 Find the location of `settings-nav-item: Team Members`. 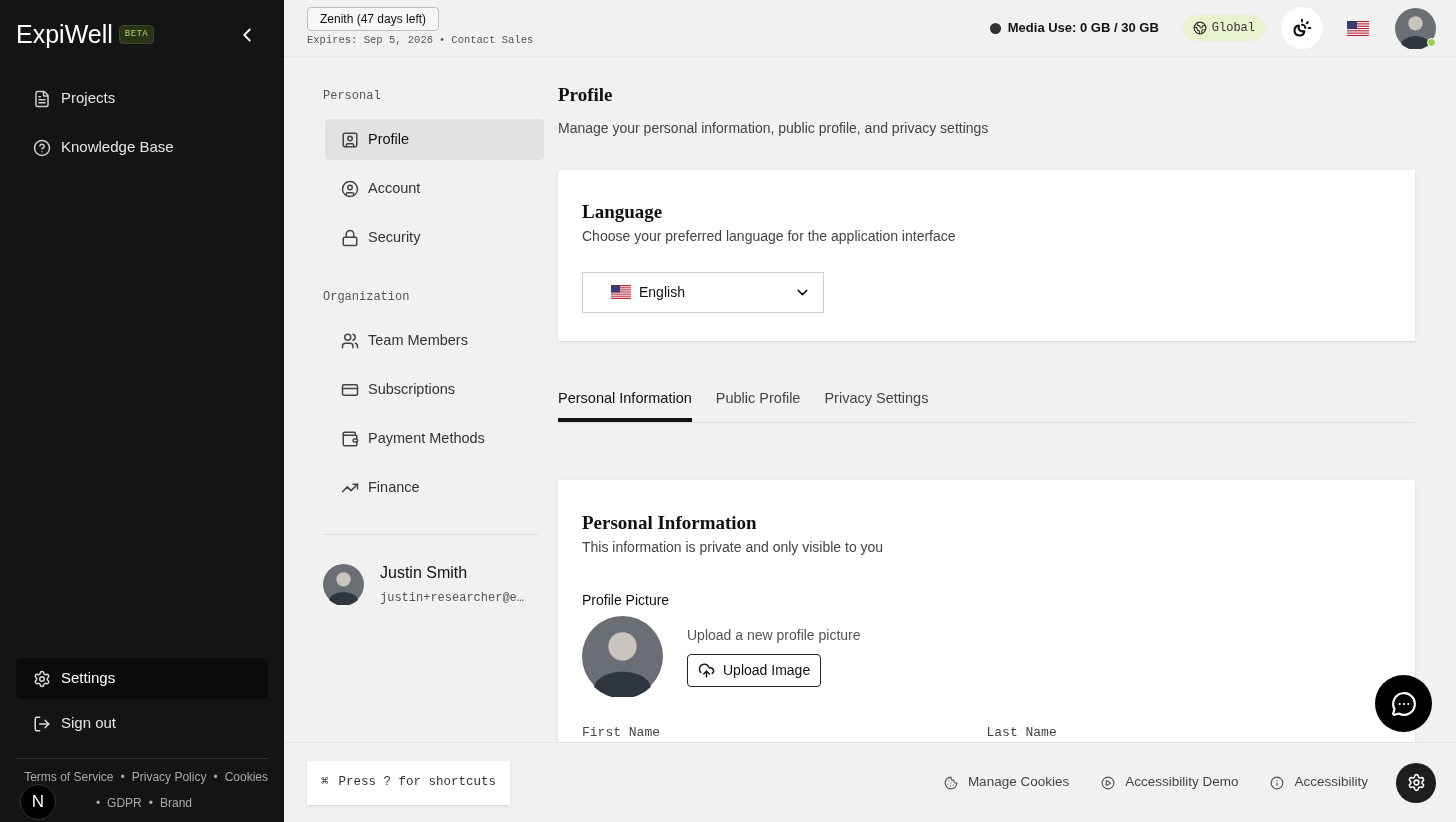

settings-nav-item: Team Members is located at coordinates (434, 340).